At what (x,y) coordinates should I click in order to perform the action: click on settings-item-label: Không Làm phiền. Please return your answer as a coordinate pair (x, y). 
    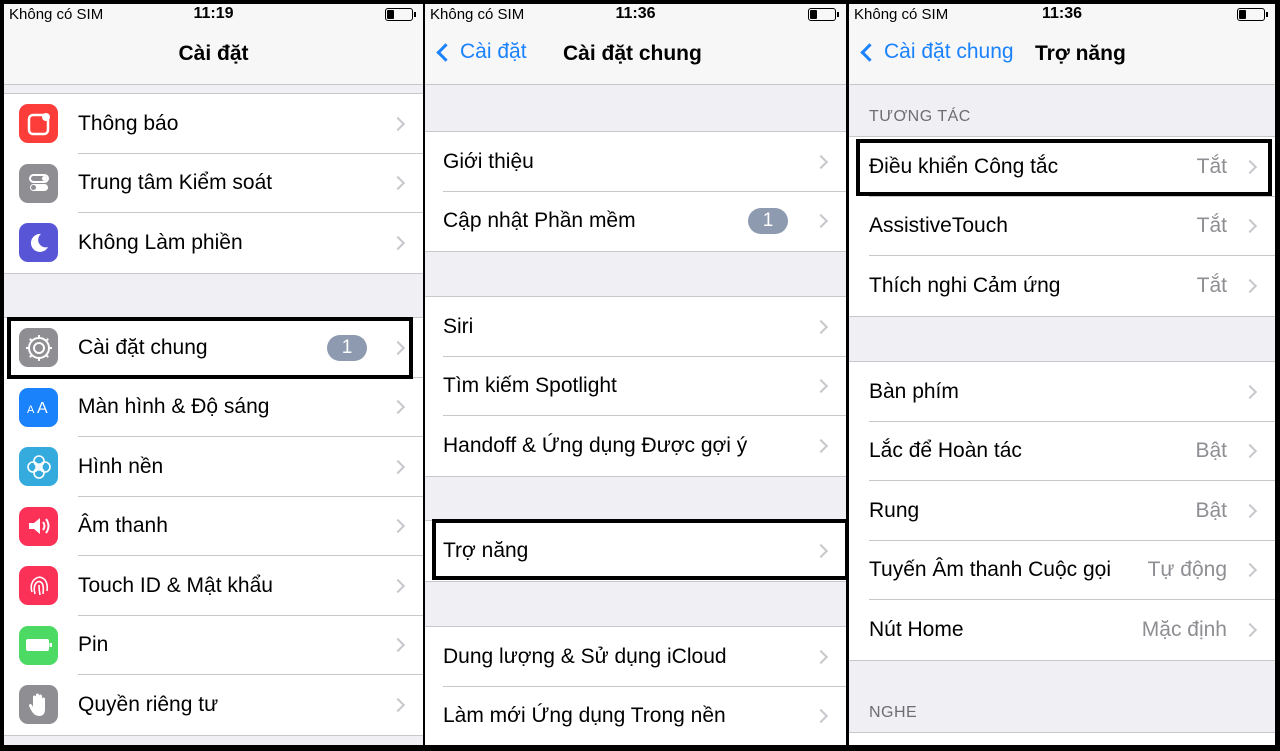
    Looking at the image, I should click on (160, 242).